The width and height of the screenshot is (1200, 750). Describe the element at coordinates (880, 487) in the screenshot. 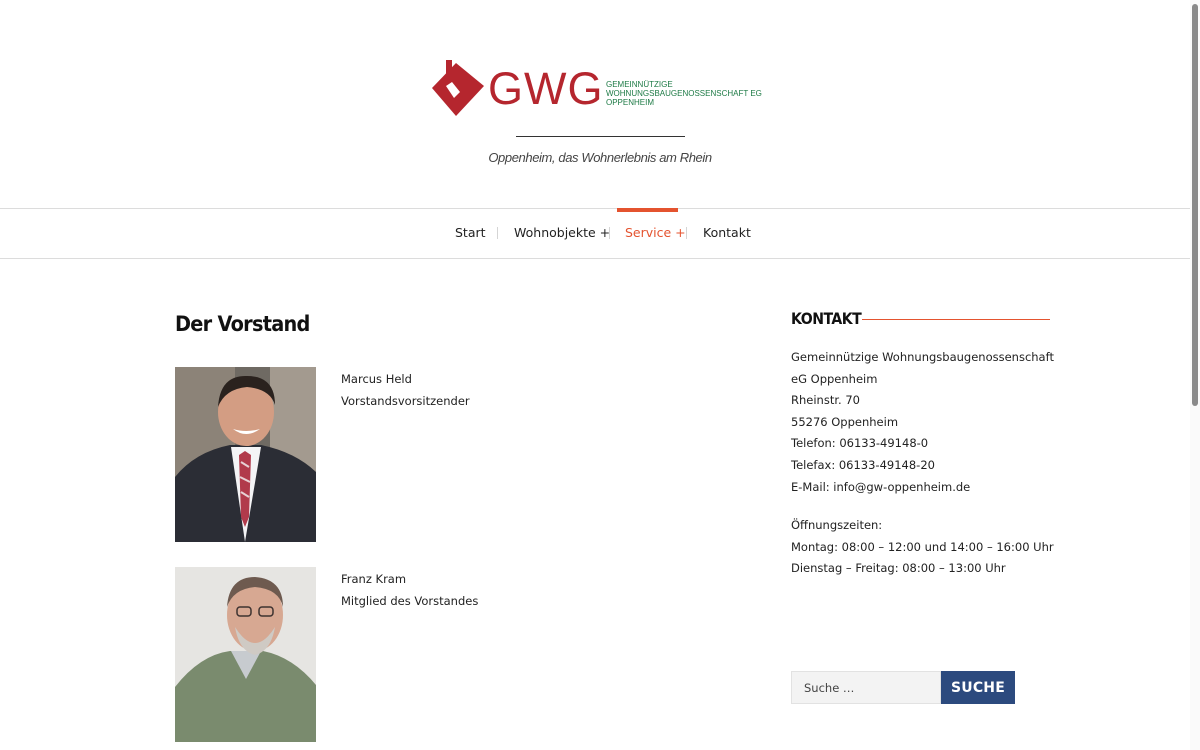

I see `contact-email: E-Mail: info@gw-oppenheim.de` at that location.